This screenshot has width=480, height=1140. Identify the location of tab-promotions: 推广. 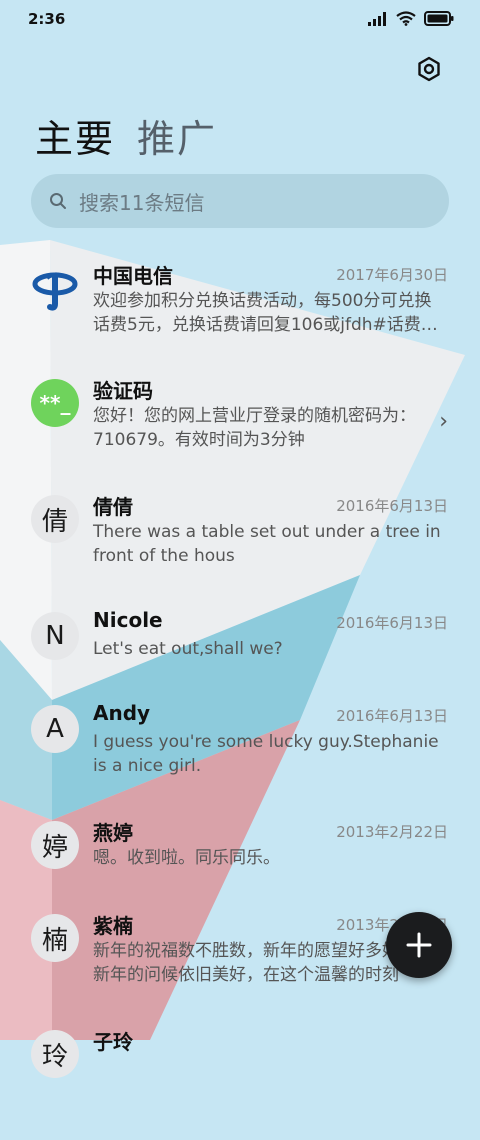
(177, 135).